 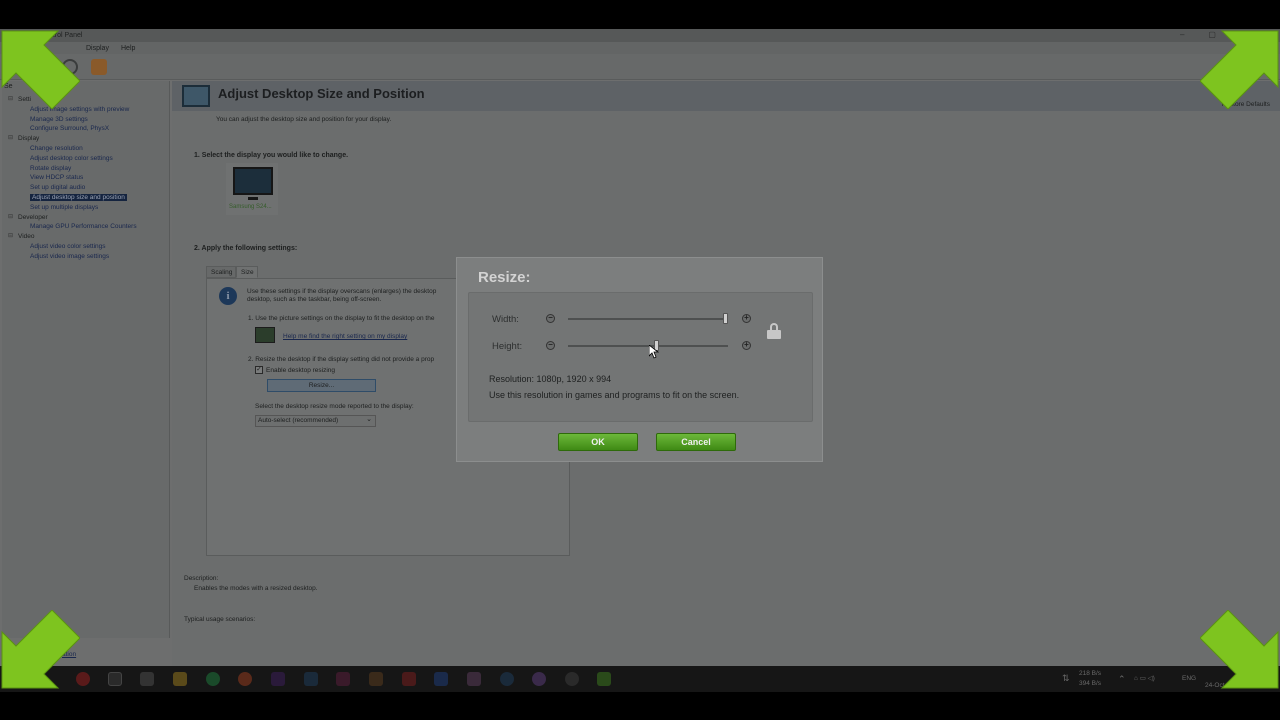 What do you see at coordinates (640, 48) in the screenshot?
I see `menu-bar: Display Help` at bounding box center [640, 48].